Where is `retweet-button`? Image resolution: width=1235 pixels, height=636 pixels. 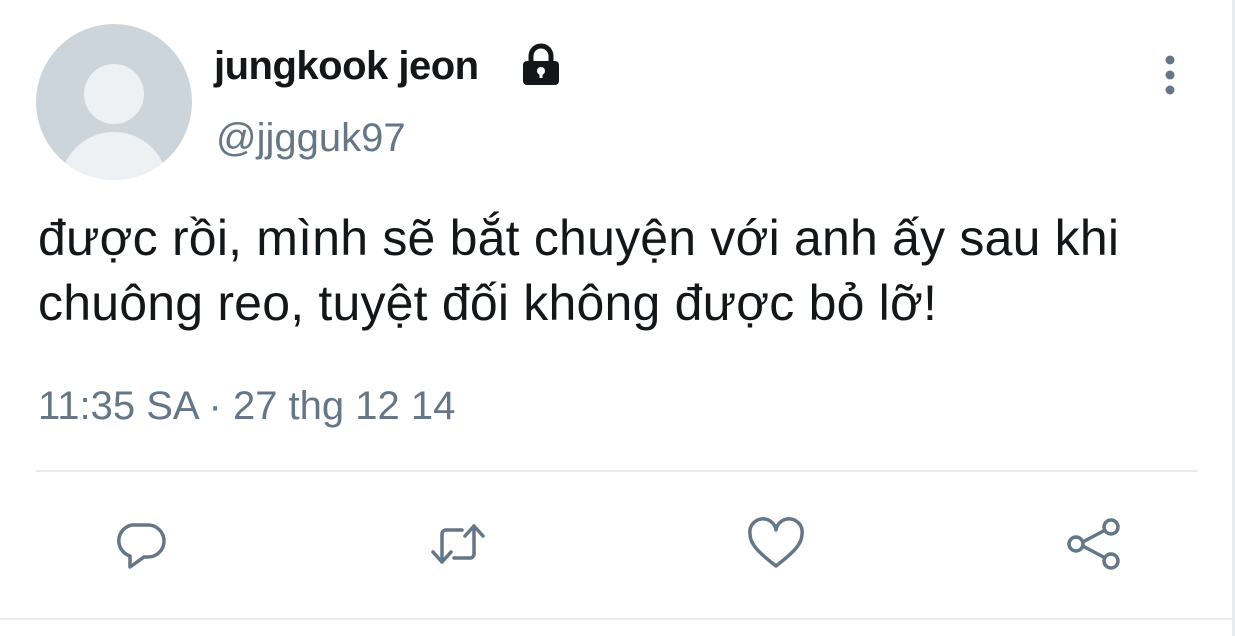
retweet-button is located at coordinates (458, 544).